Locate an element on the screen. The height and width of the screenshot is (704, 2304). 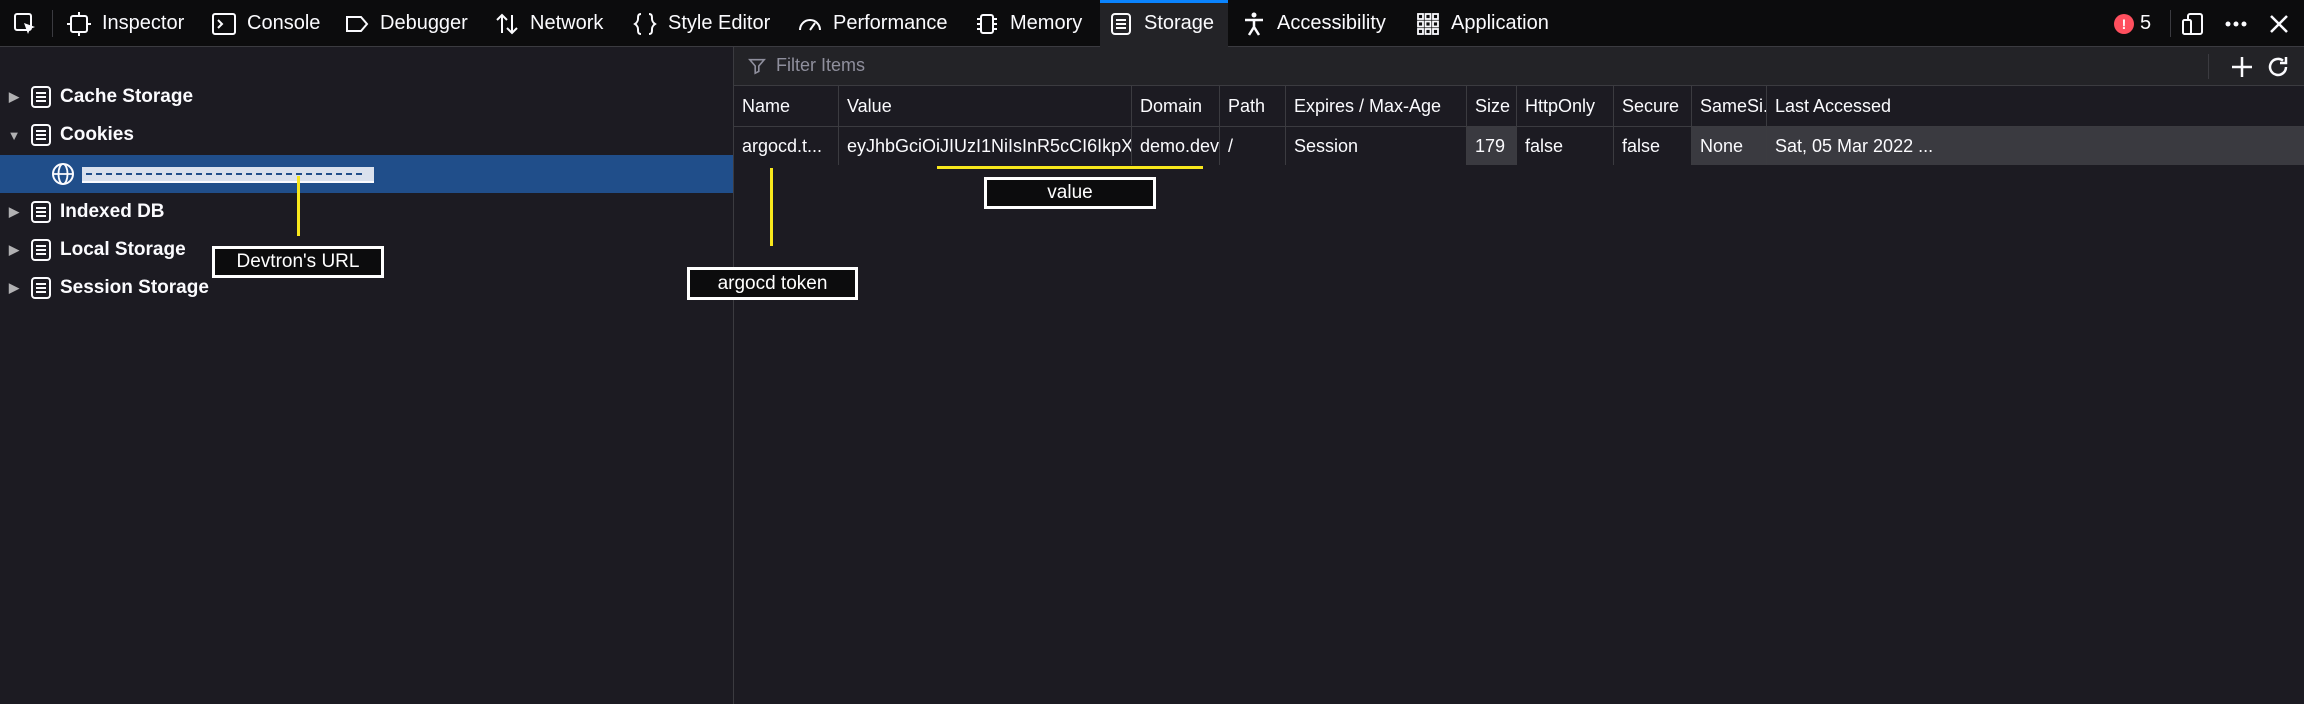
inspector-icon is located at coordinates (79, 23).